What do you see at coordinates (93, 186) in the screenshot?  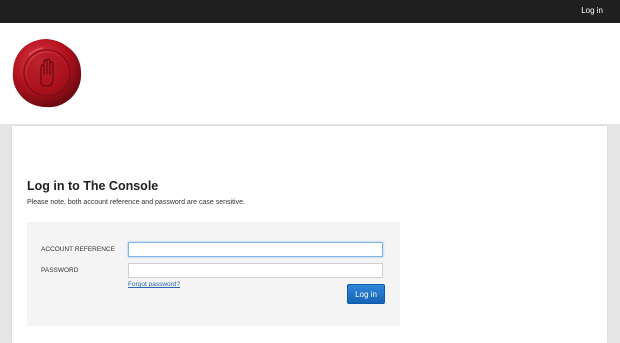 I see `page-title: Log in to The Console` at bounding box center [93, 186].